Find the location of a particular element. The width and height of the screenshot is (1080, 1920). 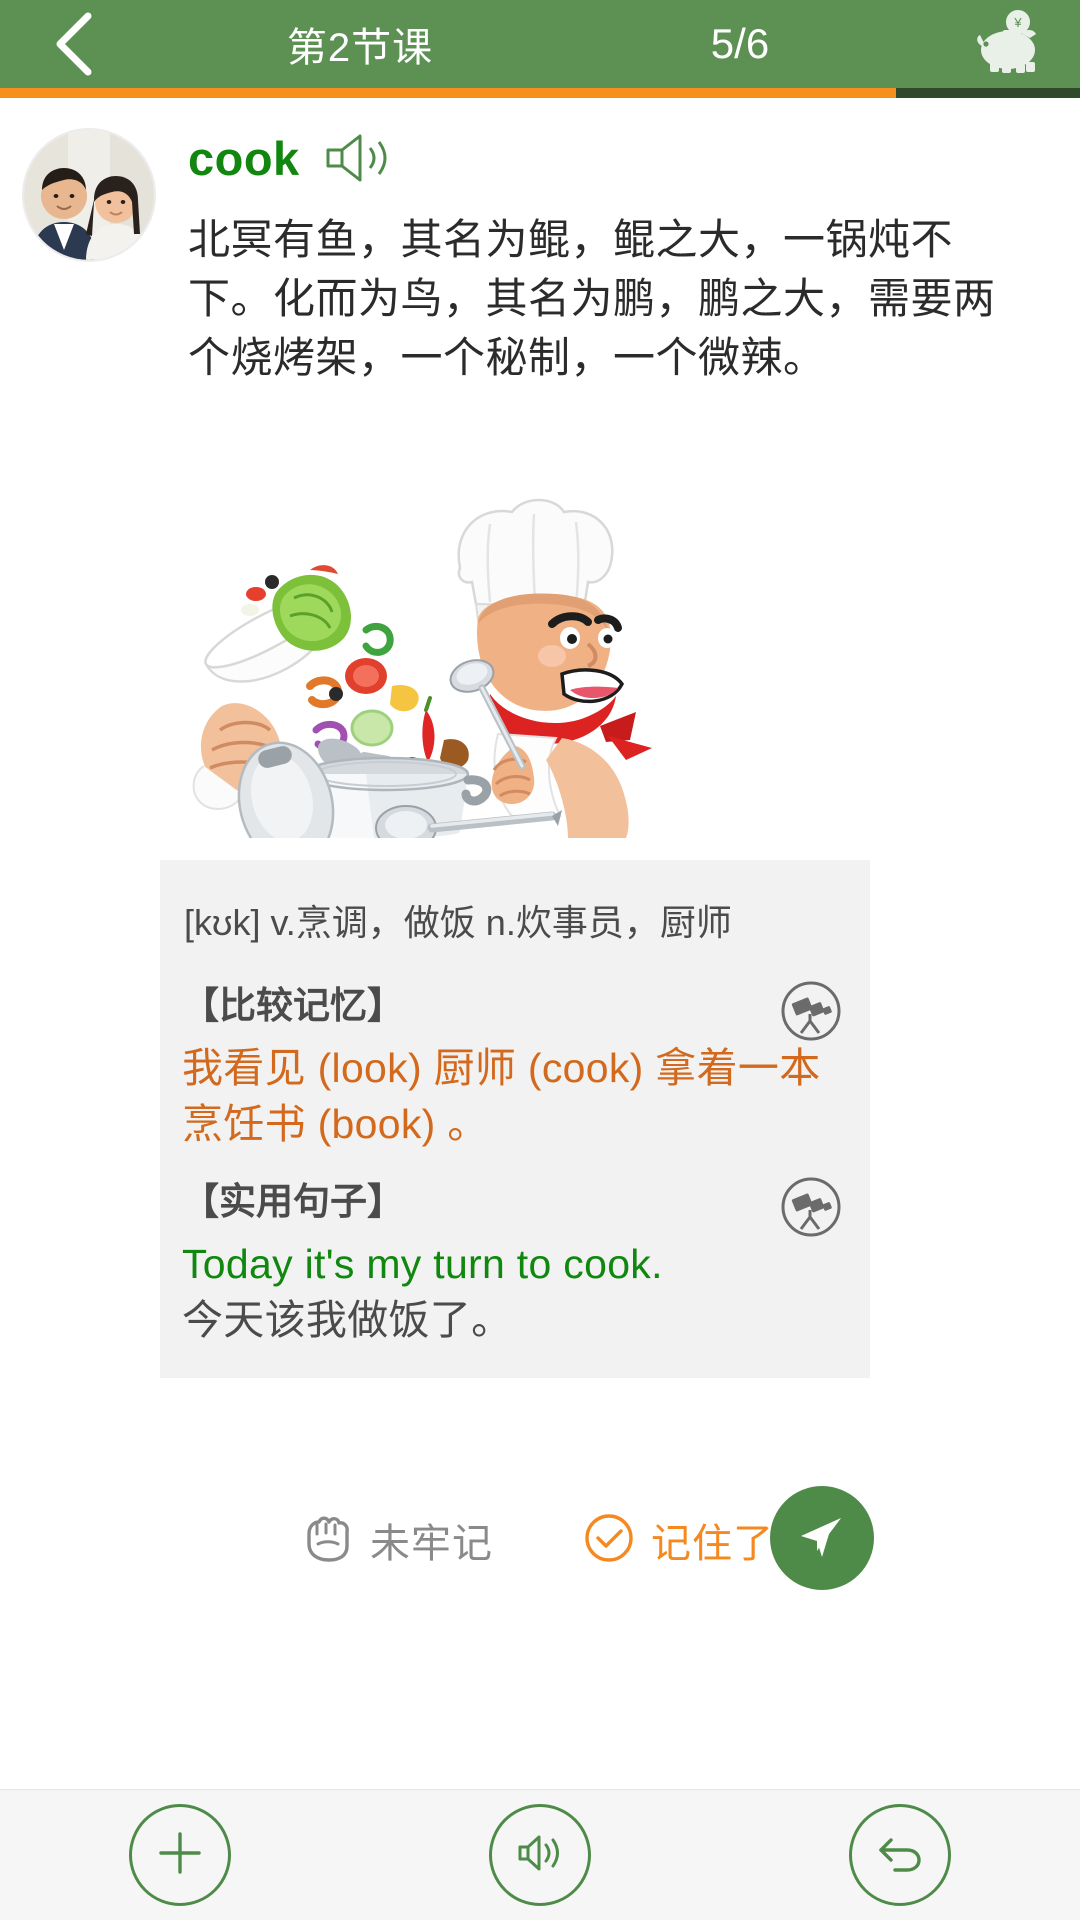

memorized-button: 记住了 is located at coordinates (678, 1540).